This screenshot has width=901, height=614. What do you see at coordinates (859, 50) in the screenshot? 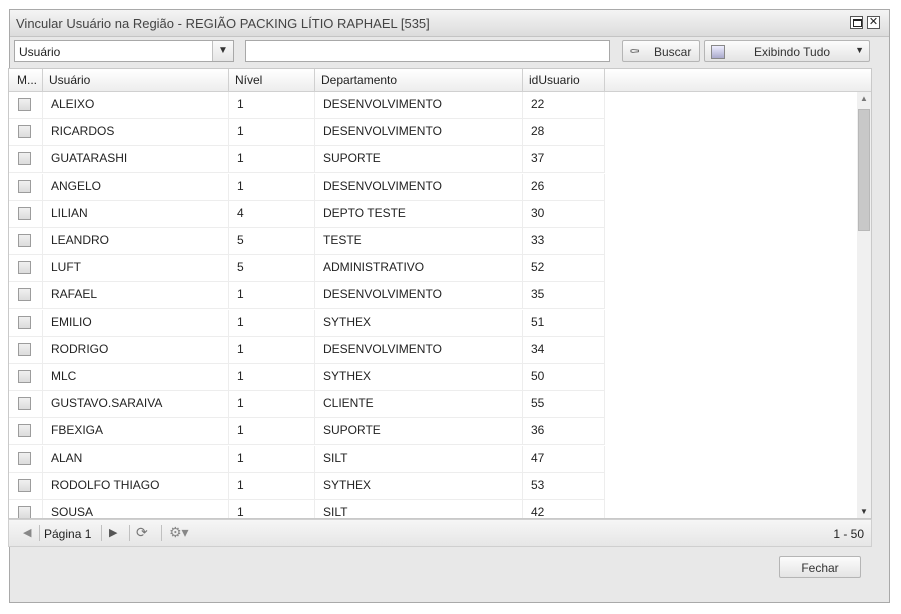
I see `dropdown-arrow-icon: ▼` at bounding box center [859, 50].